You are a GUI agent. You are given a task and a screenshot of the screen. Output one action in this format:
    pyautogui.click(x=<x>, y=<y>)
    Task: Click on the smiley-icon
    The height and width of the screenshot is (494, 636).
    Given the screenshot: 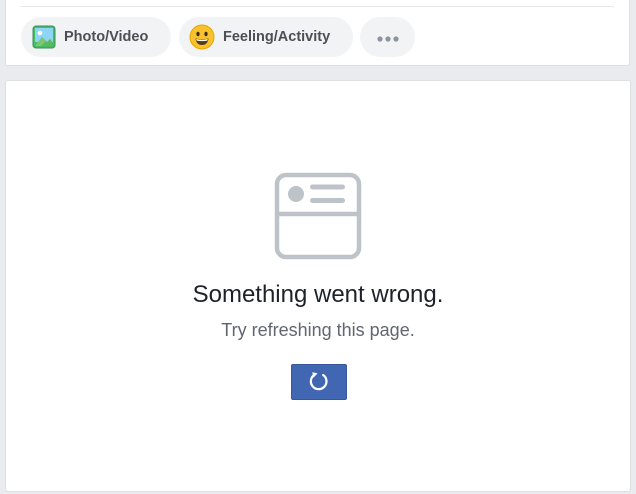 What is the action you would take?
    pyautogui.click(x=202, y=37)
    